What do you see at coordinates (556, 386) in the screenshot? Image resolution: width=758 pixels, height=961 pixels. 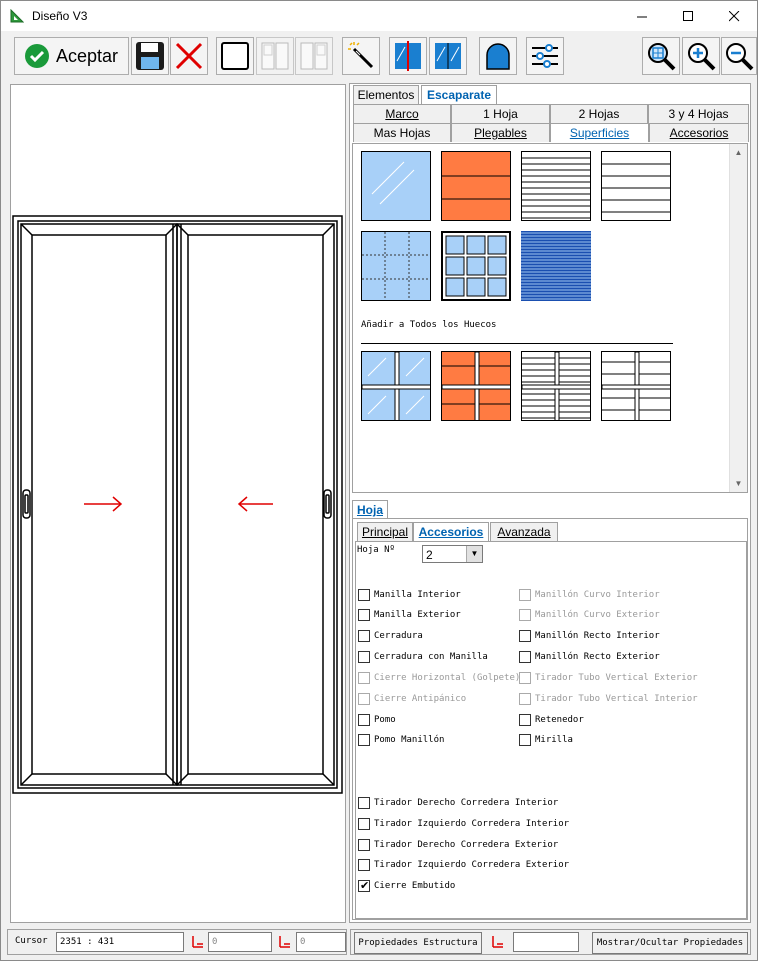 I see `surface-slats-narrow-all-tile` at bounding box center [556, 386].